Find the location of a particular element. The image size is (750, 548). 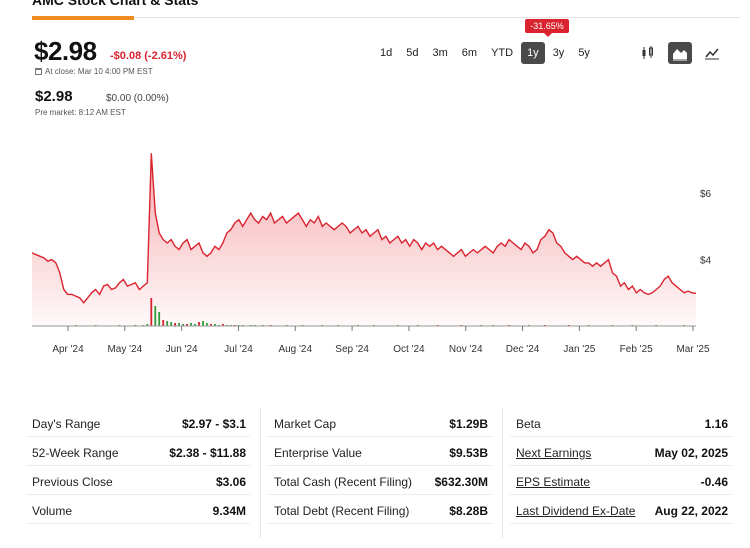

stat-label: Volume is located at coordinates (52, 511).